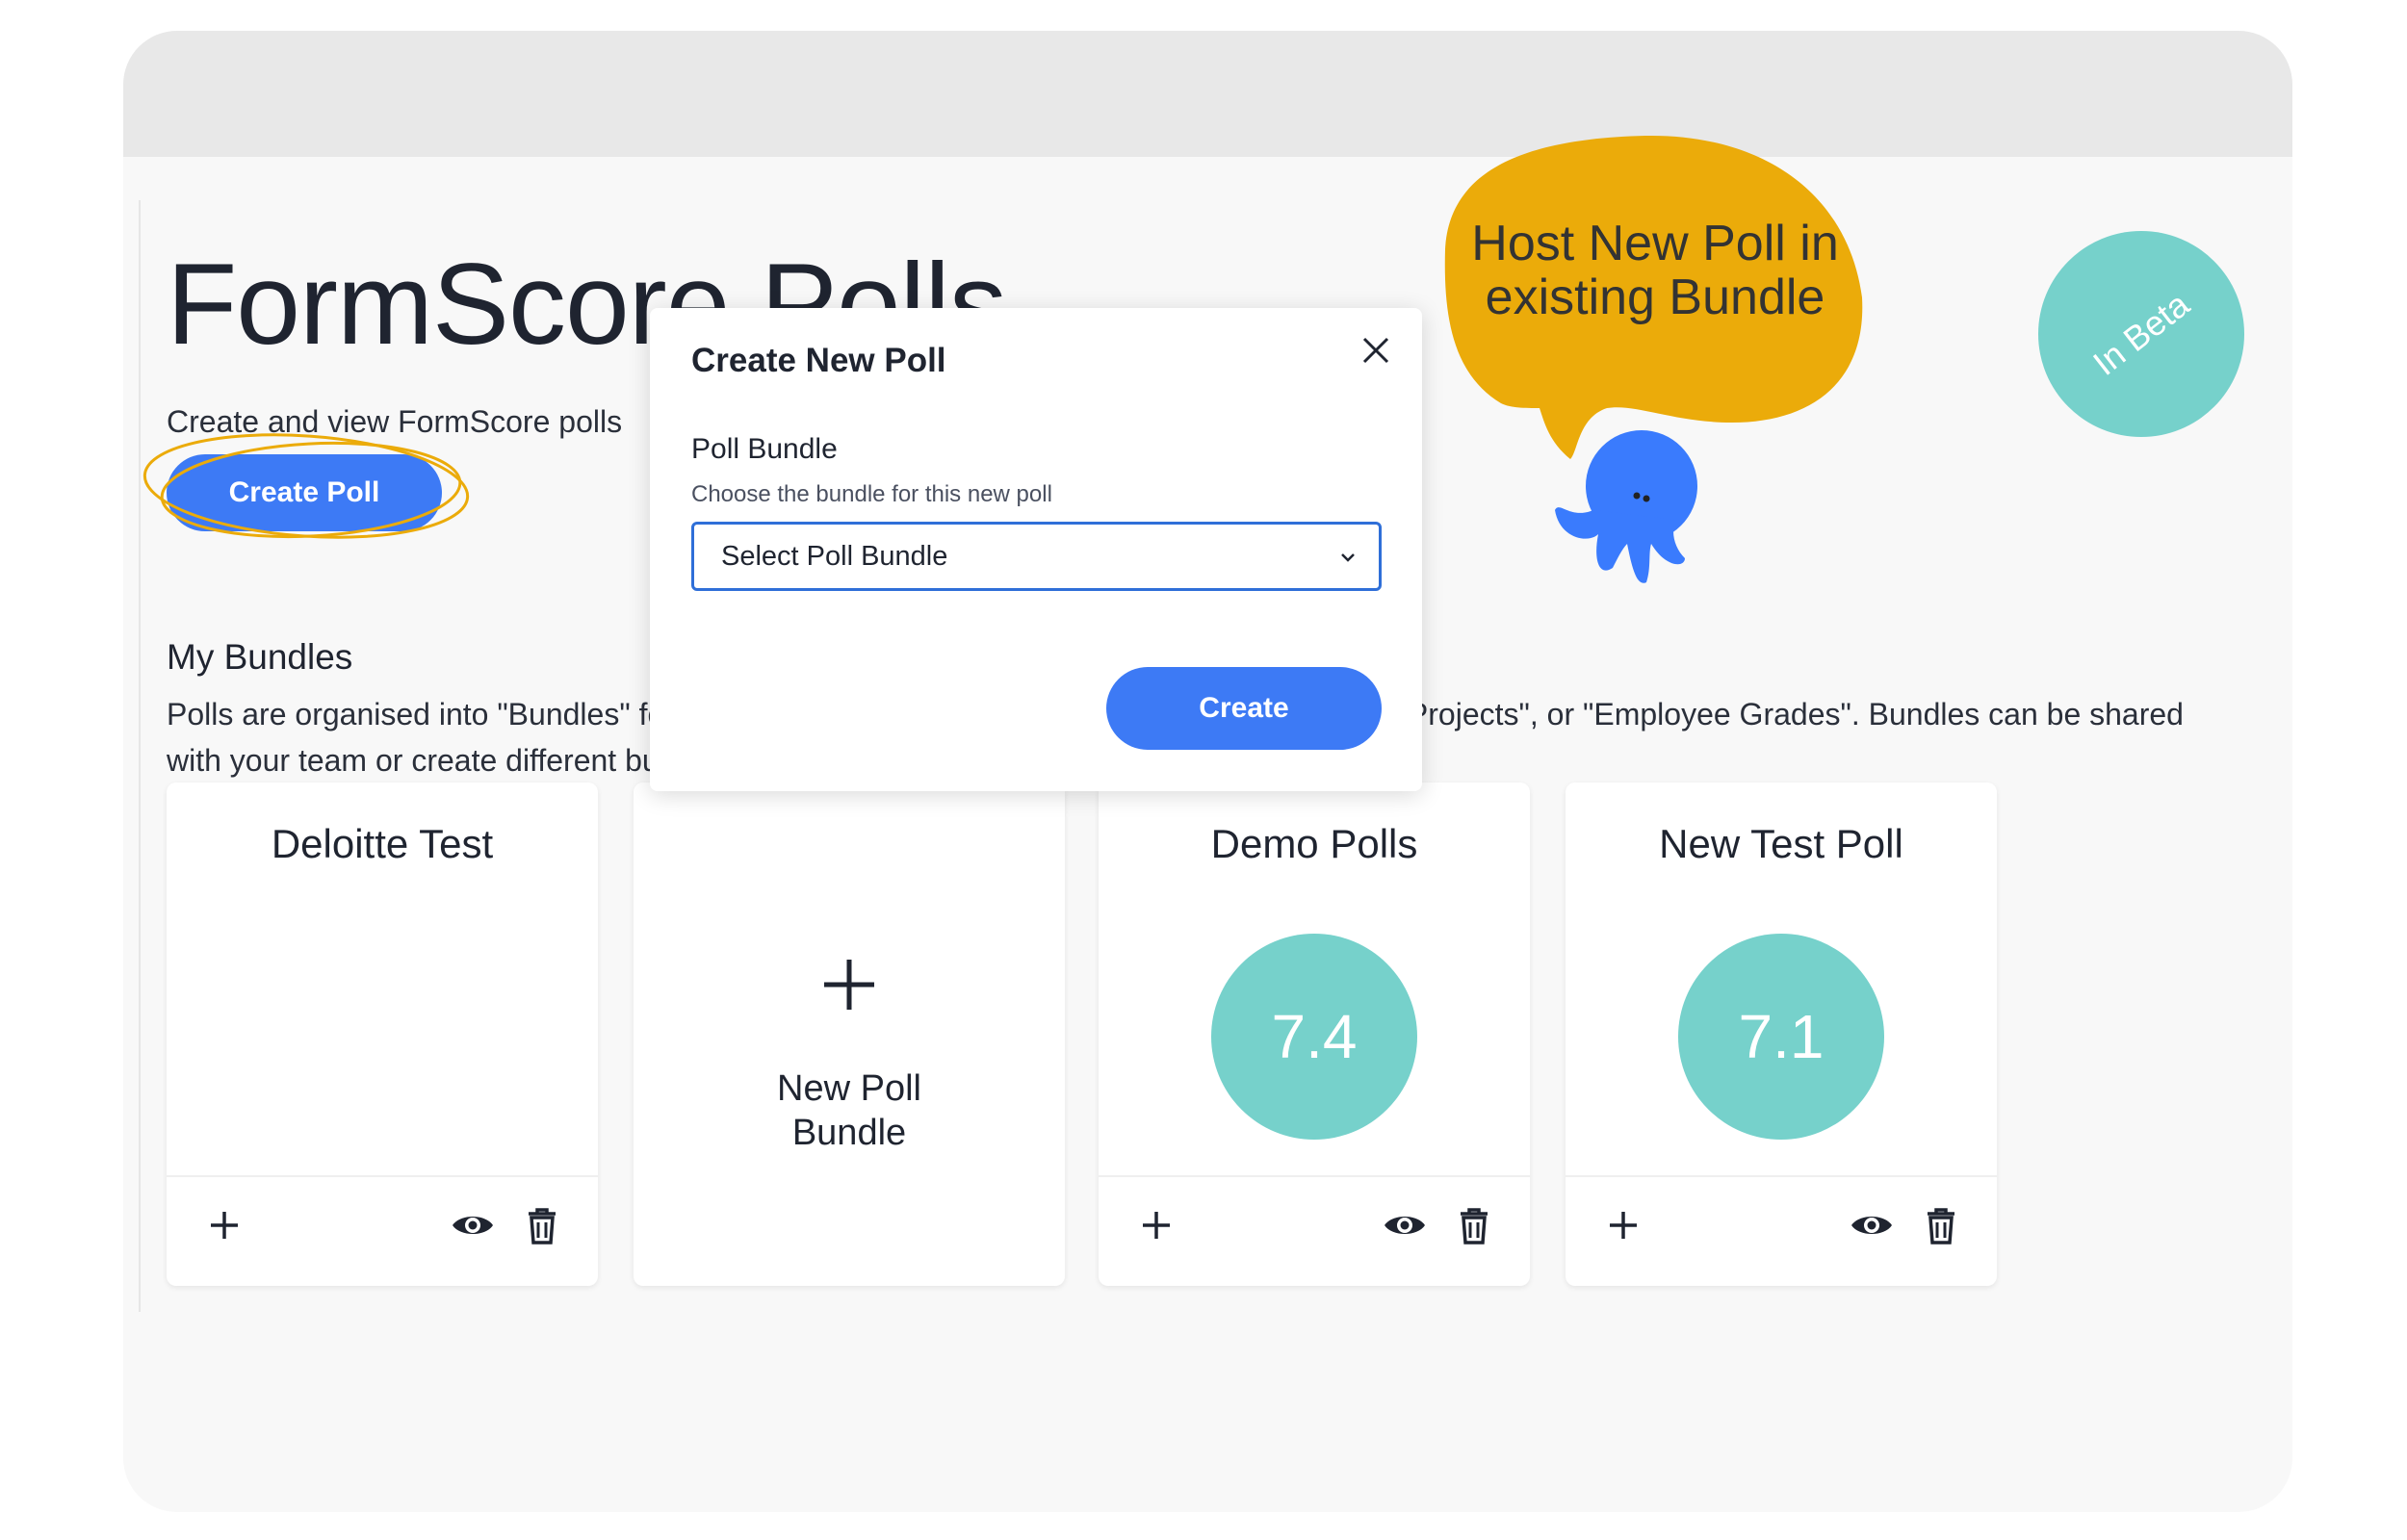 The image size is (2407, 1540). Describe the element at coordinates (818, 360) in the screenshot. I see `modal-title: Create New Poll` at that location.